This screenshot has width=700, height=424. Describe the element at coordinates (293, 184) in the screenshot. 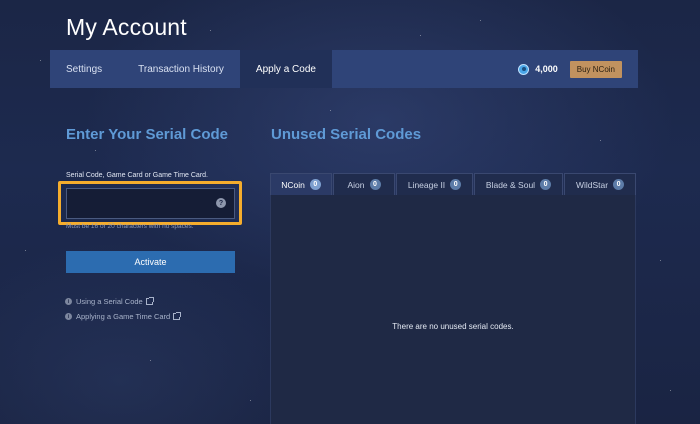

I see `tab-label: NCoin` at that location.